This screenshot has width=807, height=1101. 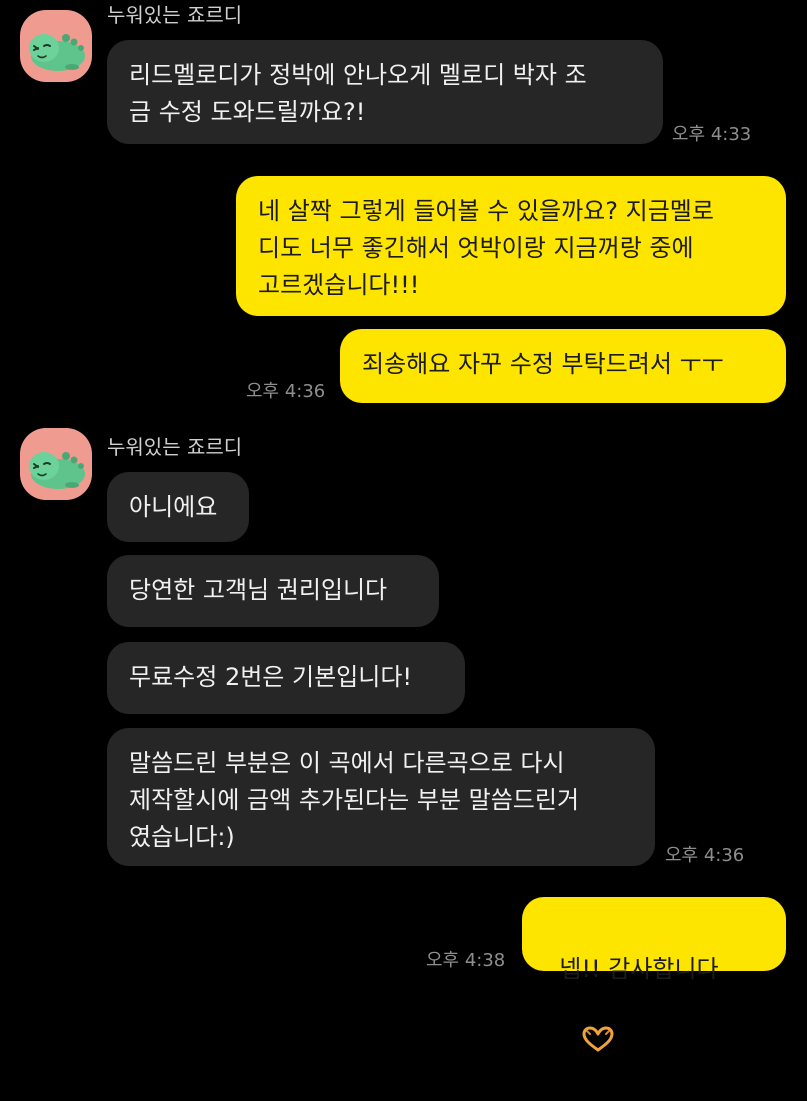 What do you see at coordinates (385, 92) in the screenshot?
I see `message-bubble: 리드멜로디가 정박에 안나오게 멜로디 박자 조 금 수정 도와드릴까요?!` at bounding box center [385, 92].